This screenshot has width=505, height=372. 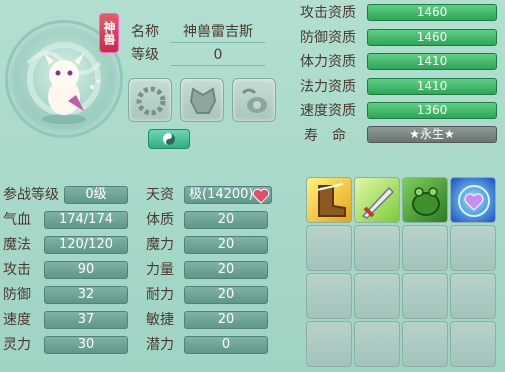 I want to click on hp-value: 174/174, so click(x=86, y=220).